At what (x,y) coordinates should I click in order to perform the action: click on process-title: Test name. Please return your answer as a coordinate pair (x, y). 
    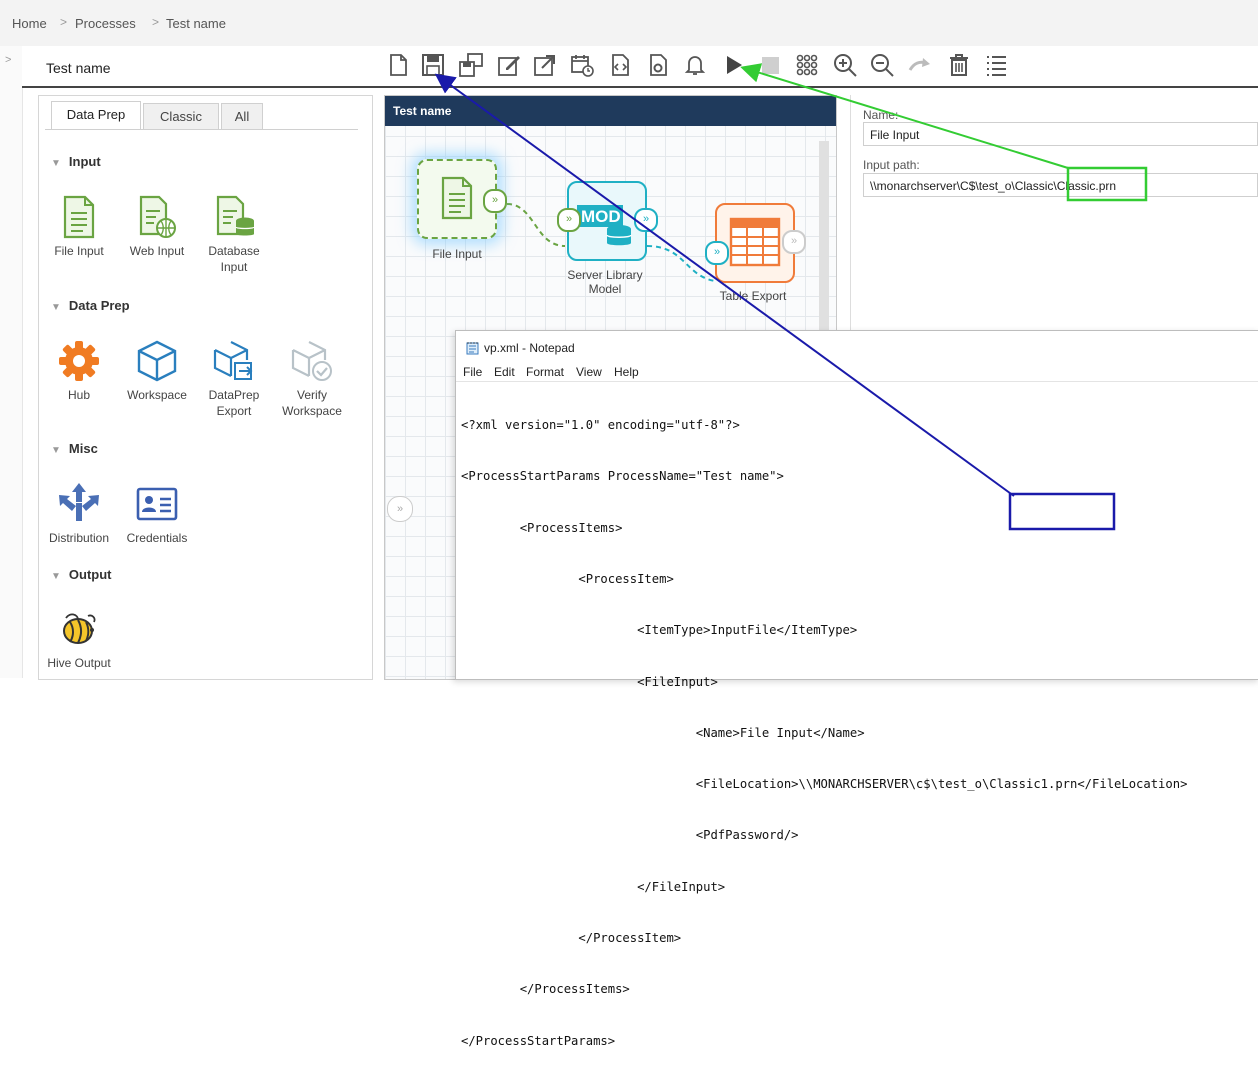
    Looking at the image, I should click on (78, 68).